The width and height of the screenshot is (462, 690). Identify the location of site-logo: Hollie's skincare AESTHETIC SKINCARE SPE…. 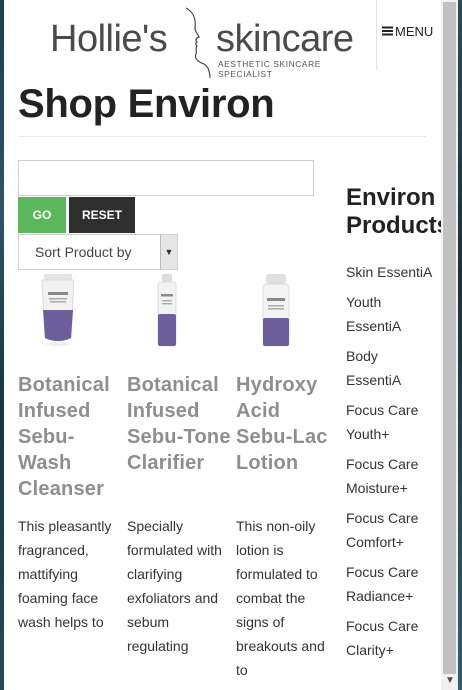
(210, 43).